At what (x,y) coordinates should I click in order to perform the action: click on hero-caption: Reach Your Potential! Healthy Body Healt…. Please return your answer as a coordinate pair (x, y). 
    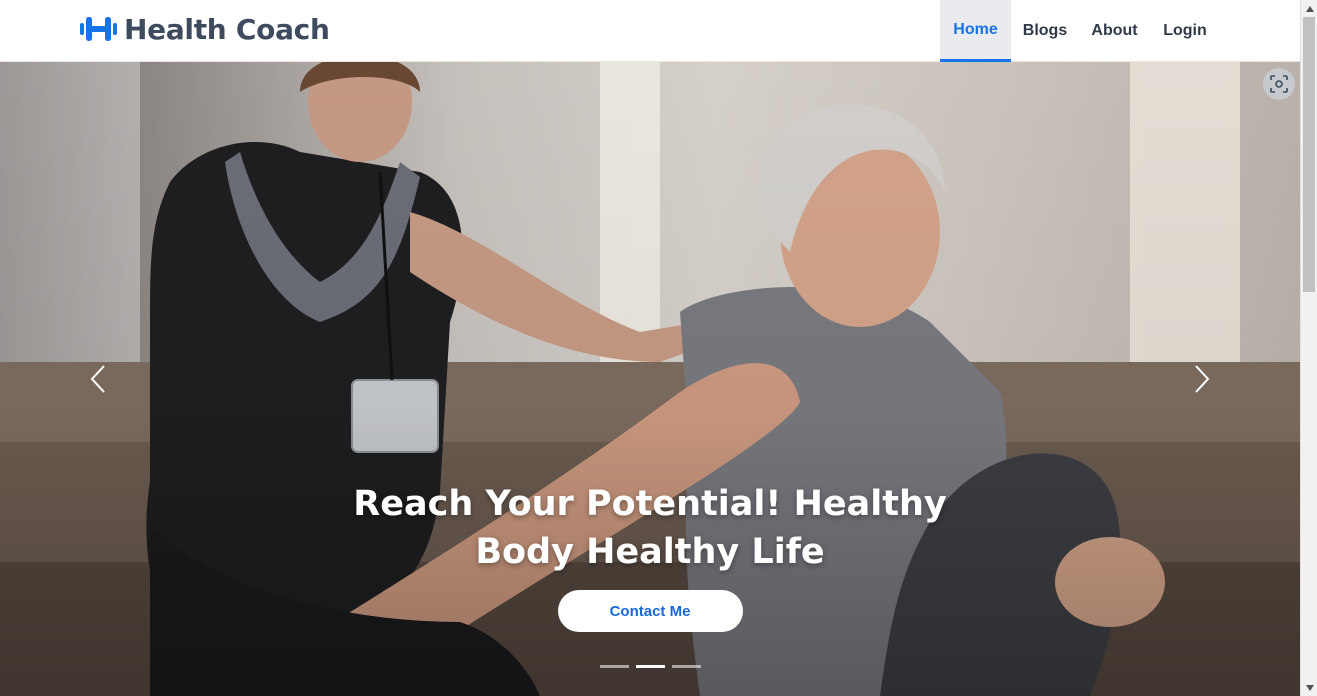
    Looking at the image, I should click on (650, 556).